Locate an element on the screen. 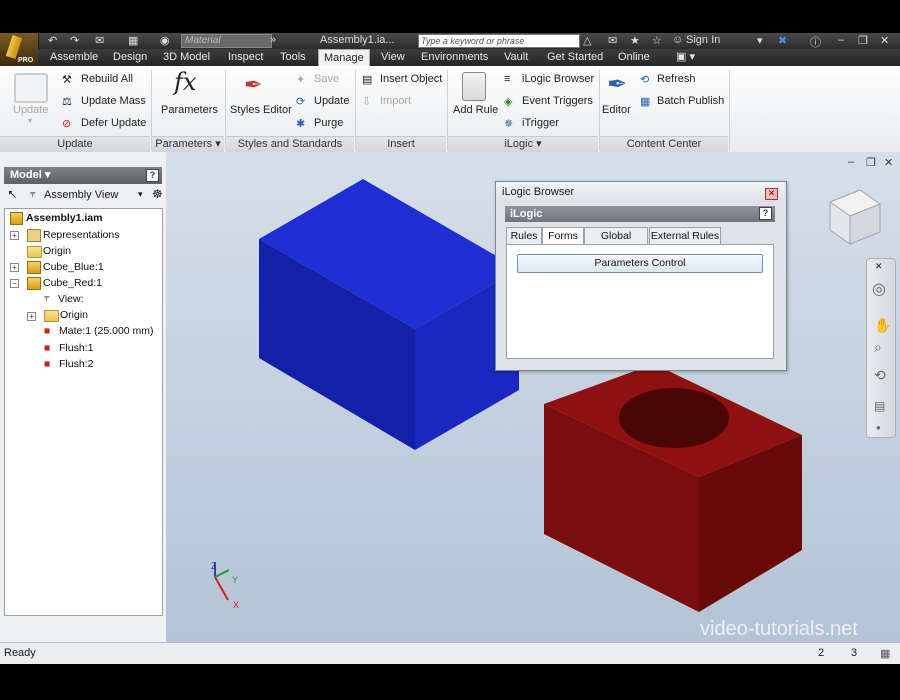 This screenshot has width=900, height=700. tab-vault: Vault is located at coordinates (516, 57).